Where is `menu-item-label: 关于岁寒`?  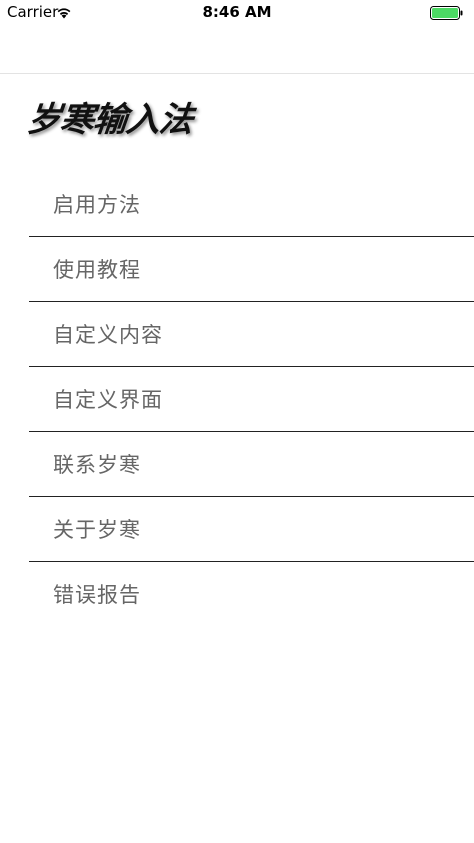 menu-item-label: 关于岁寒 is located at coordinates (97, 530).